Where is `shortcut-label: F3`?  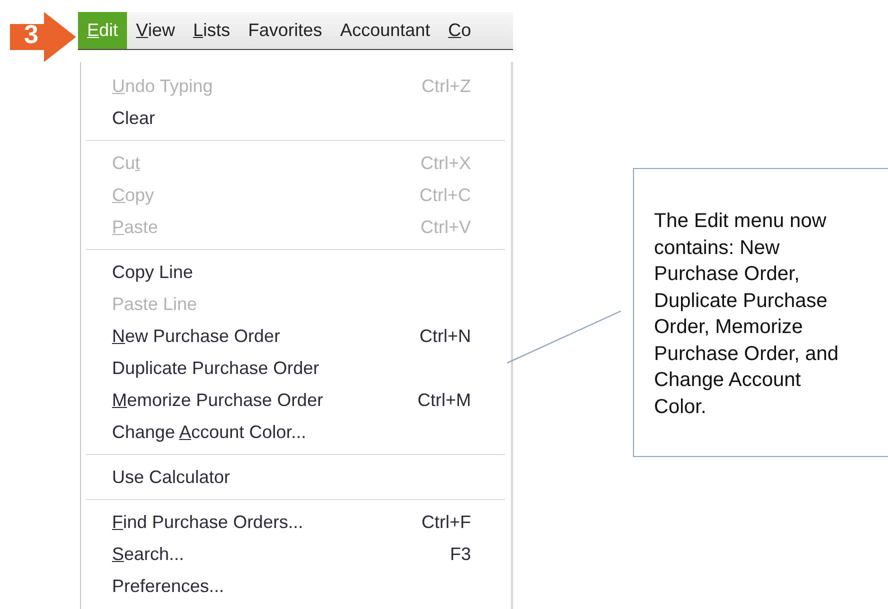 shortcut-label: F3 is located at coordinates (460, 554).